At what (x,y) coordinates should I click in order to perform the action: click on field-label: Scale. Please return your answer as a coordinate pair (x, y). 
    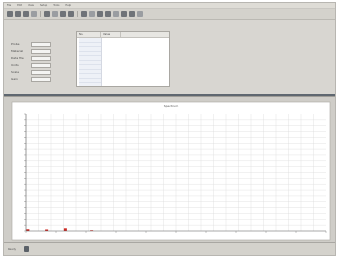
    Looking at the image, I should click on (15, 72).